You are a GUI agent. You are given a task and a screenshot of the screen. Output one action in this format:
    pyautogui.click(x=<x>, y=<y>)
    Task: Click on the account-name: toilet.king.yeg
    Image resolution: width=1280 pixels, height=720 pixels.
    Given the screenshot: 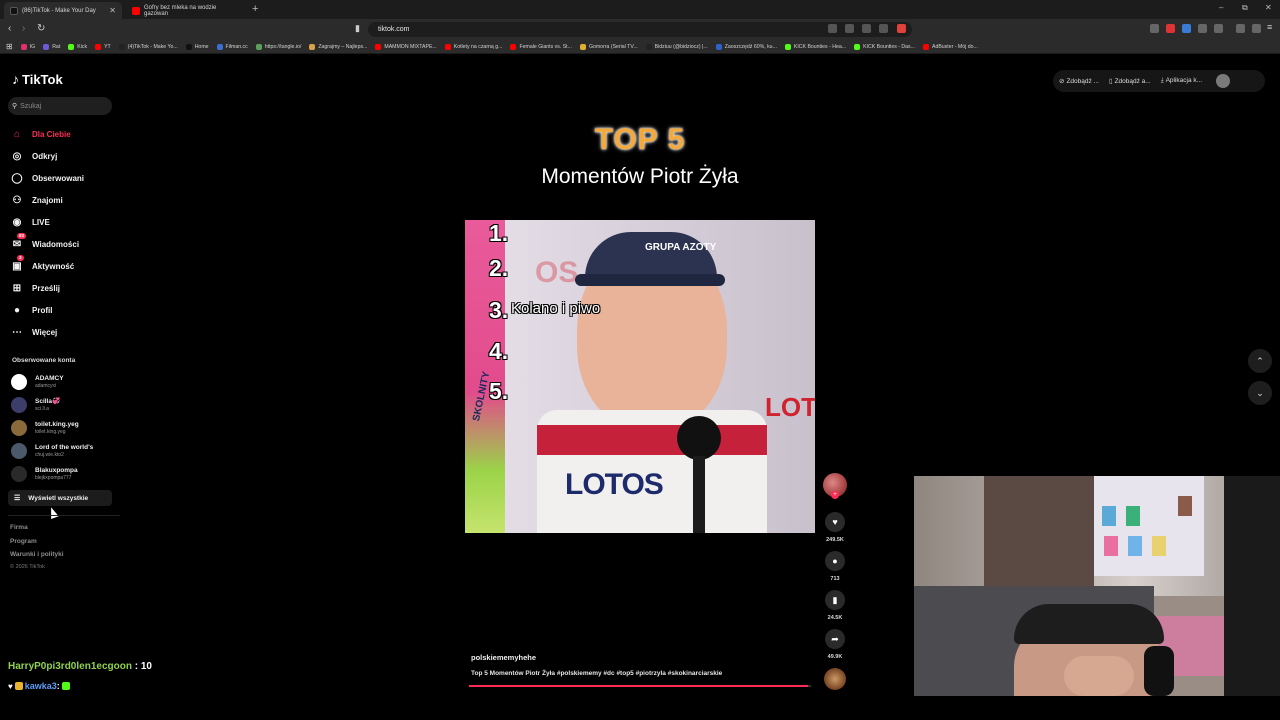 What is the action you would take?
    pyautogui.click(x=57, y=424)
    